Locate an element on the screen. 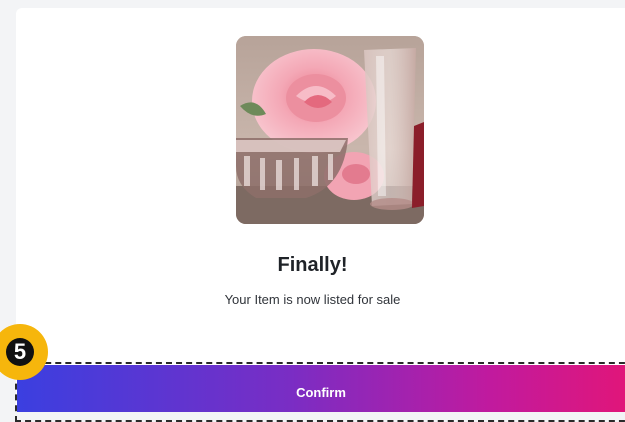 The height and width of the screenshot is (422, 625). listed-item-image is located at coordinates (330, 130).